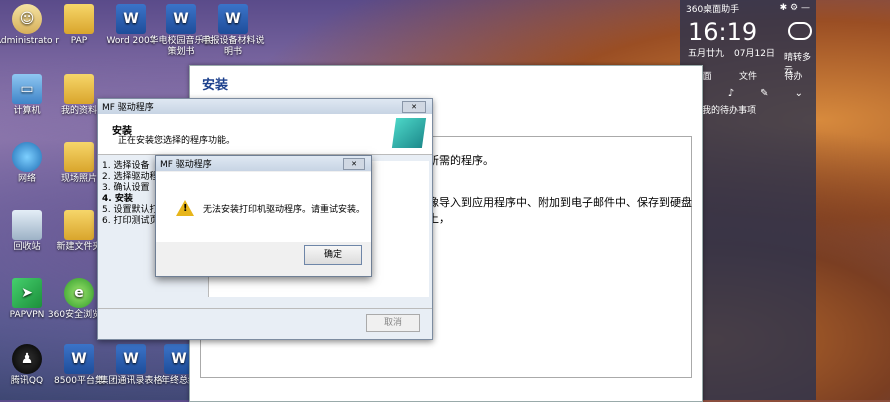 Image resolution: width=890 pixels, height=402 pixels. What do you see at coordinates (27, 293) in the screenshot?
I see `vpn-icon: ➤` at bounding box center [27, 293].